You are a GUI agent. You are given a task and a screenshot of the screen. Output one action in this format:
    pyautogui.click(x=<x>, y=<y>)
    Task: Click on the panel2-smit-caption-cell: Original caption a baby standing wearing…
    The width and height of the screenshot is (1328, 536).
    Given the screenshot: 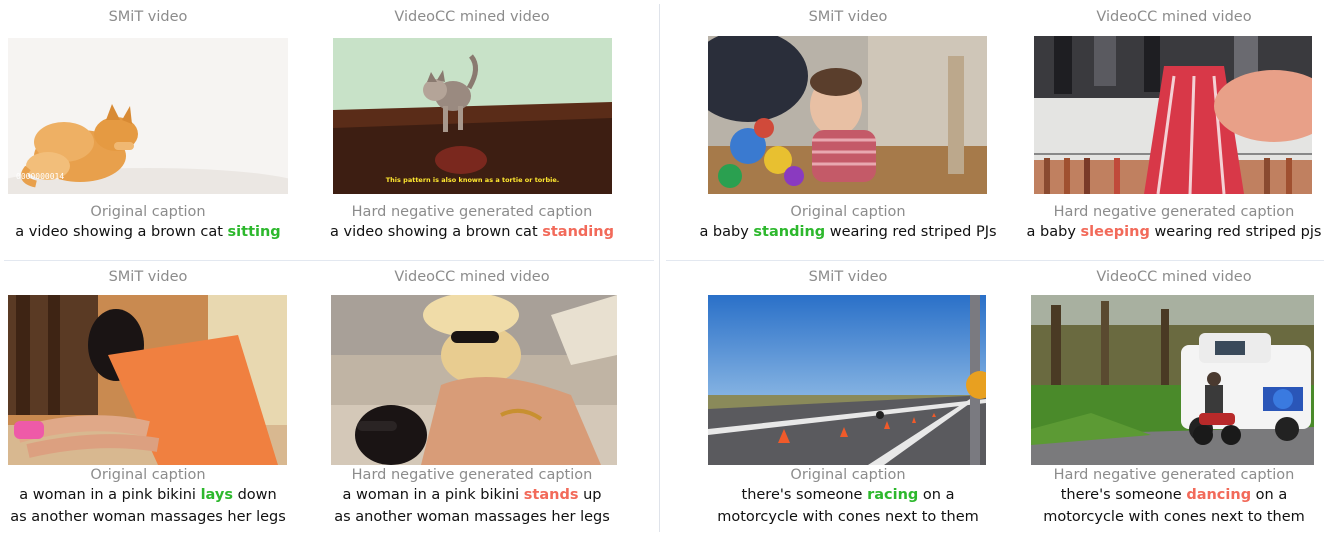 What is the action you would take?
    pyautogui.click(x=848, y=223)
    